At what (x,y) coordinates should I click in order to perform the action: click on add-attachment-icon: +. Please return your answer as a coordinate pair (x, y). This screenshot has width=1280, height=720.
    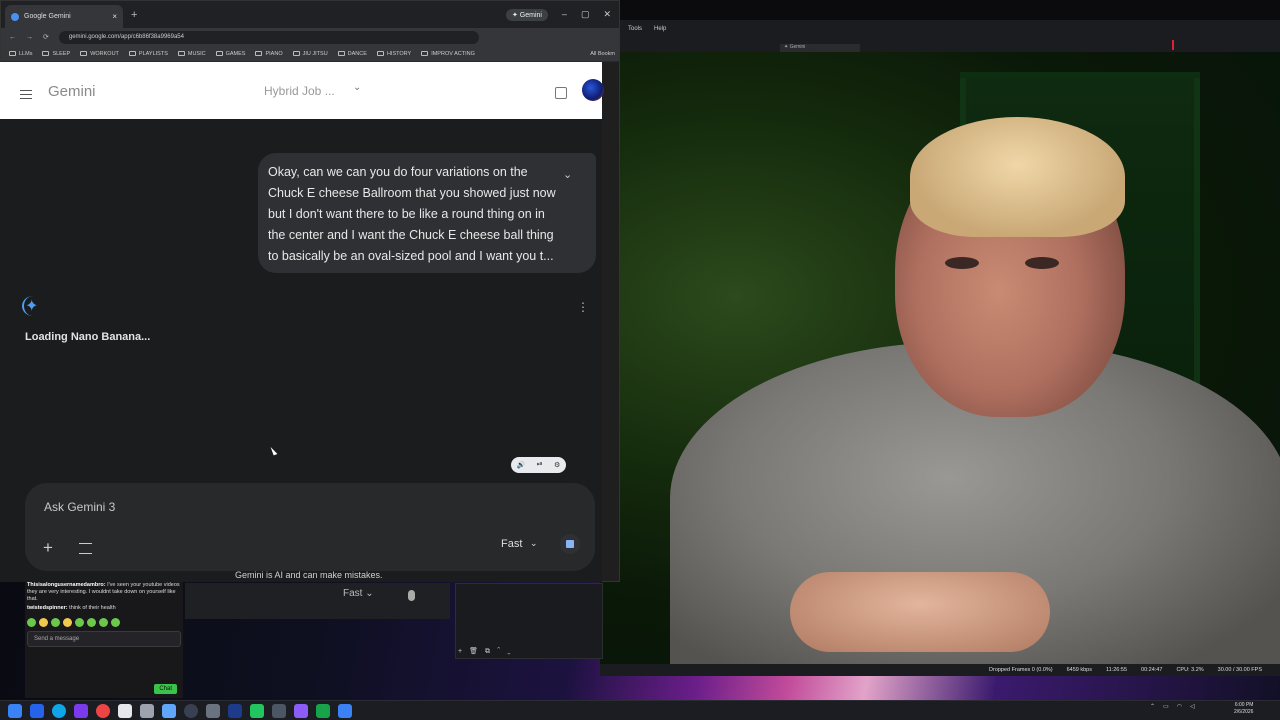
    Looking at the image, I should click on (48, 548).